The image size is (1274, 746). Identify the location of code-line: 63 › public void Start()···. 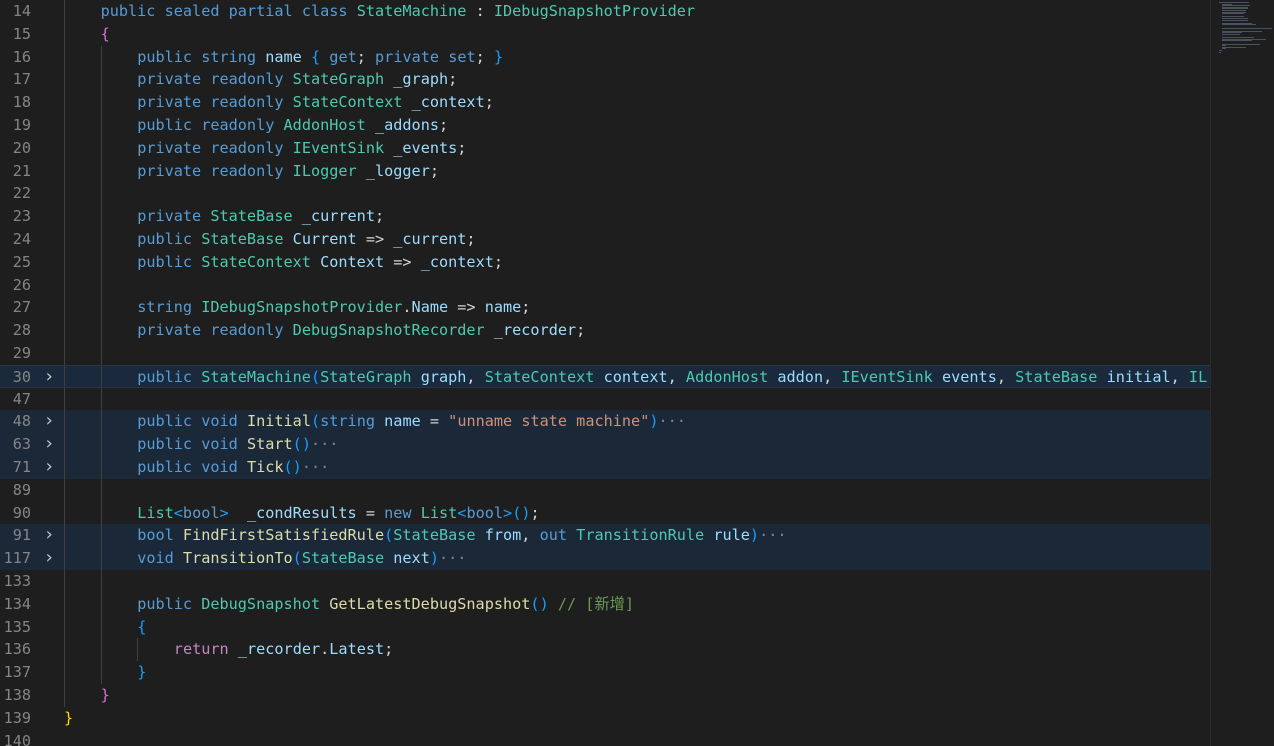
(605, 444).